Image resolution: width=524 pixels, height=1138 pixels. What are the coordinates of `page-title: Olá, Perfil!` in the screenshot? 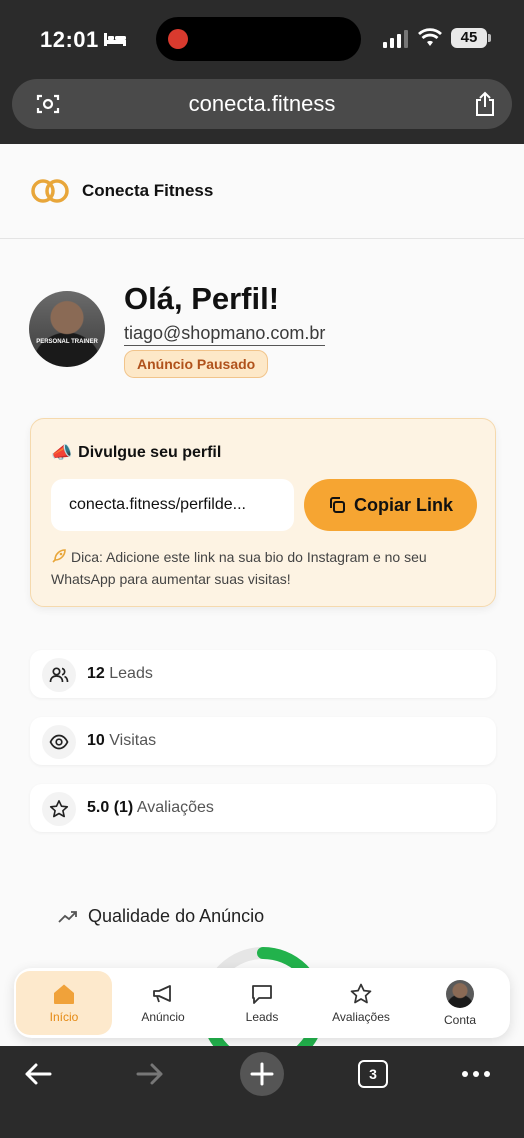 It's located at (202, 298).